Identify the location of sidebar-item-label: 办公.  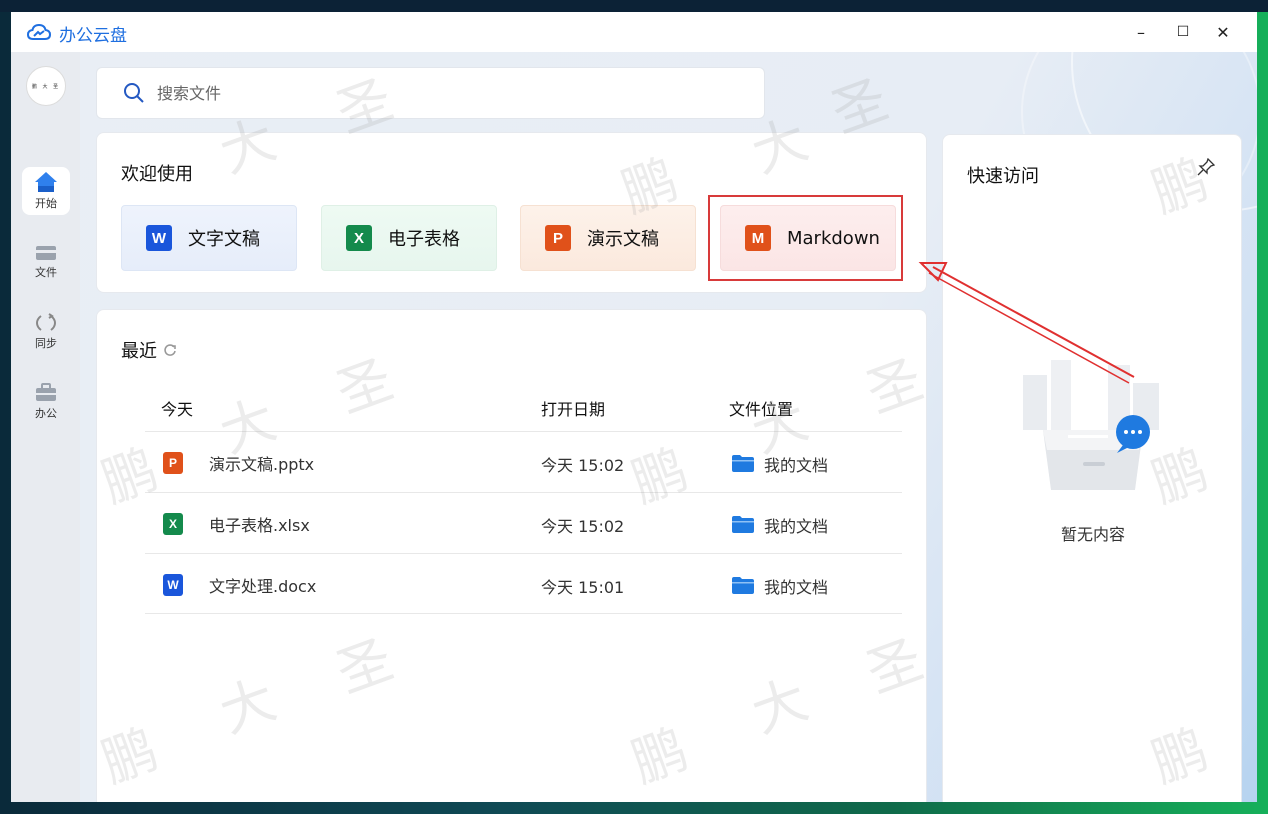
(46, 413).